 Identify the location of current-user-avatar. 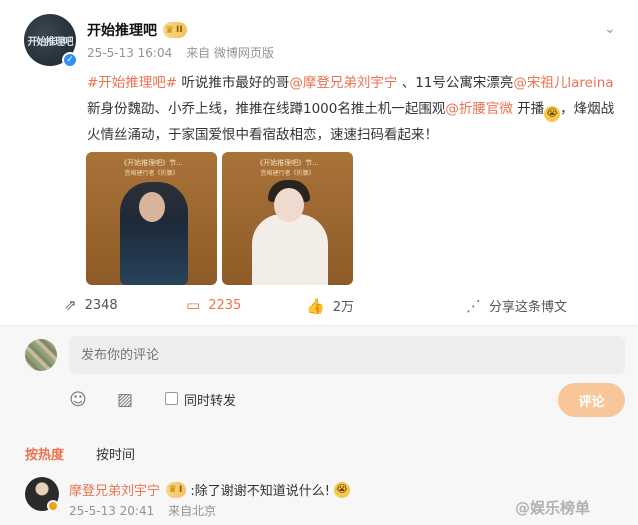
(41, 355).